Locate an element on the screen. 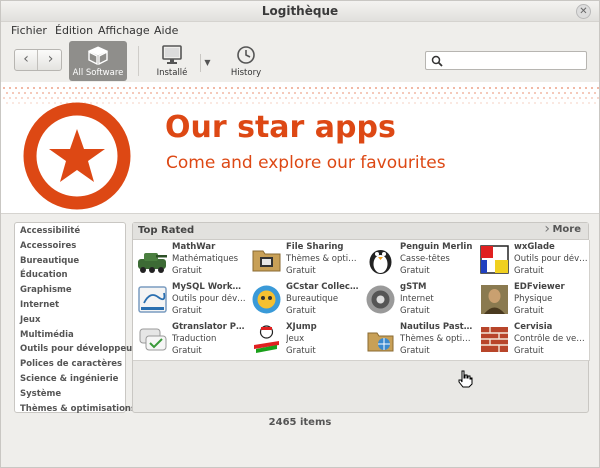 Image resolution: width=600 pixels, height=468 pixels. navigation-group: ‹ › is located at coordinates (38, 60).